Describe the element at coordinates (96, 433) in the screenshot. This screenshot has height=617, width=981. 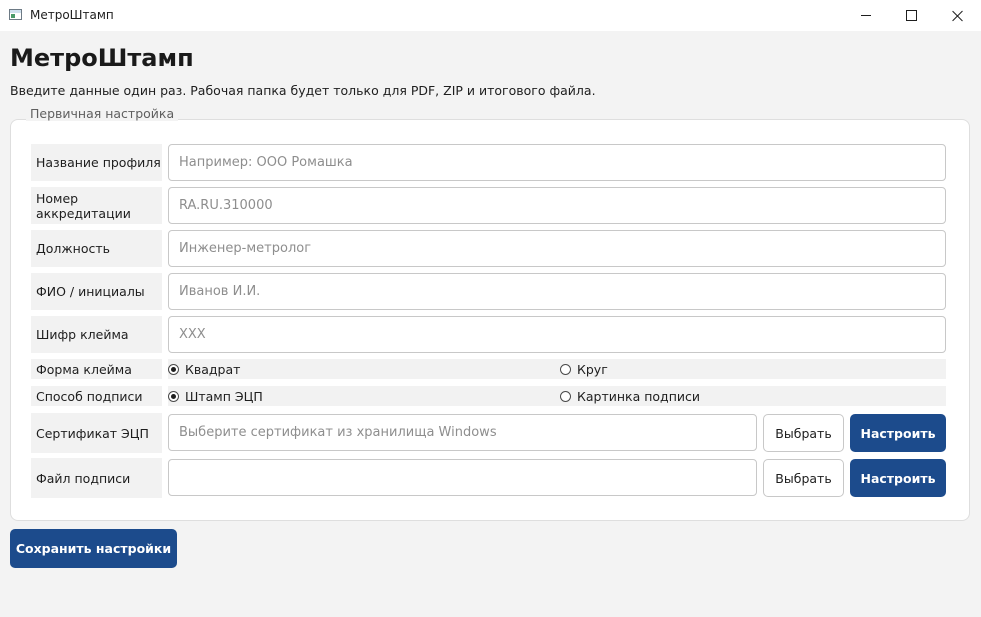
I see `certificate-label: Сертификат ЭЦП` at that location.